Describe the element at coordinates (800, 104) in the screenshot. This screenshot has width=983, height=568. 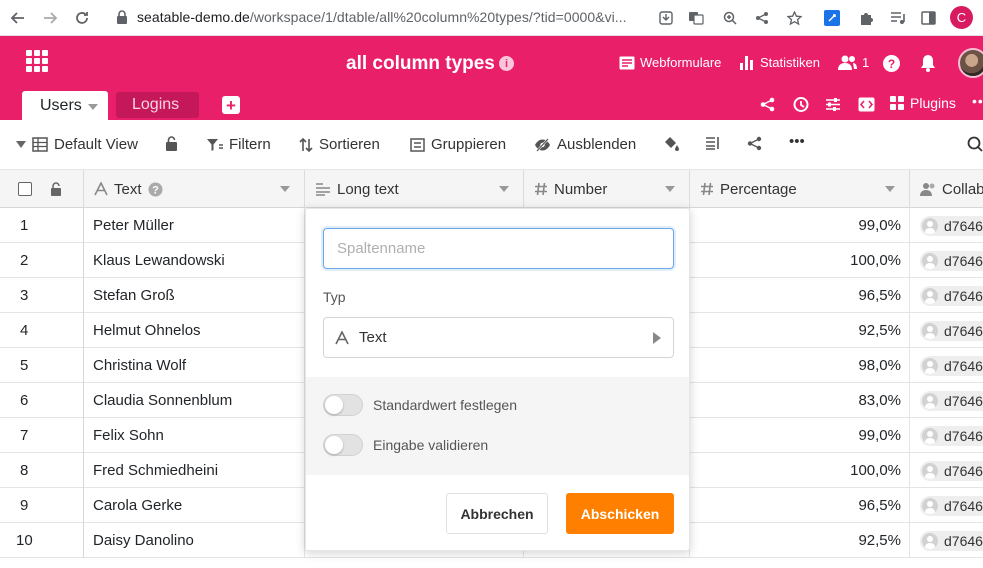
I see `history-icon` at that location.